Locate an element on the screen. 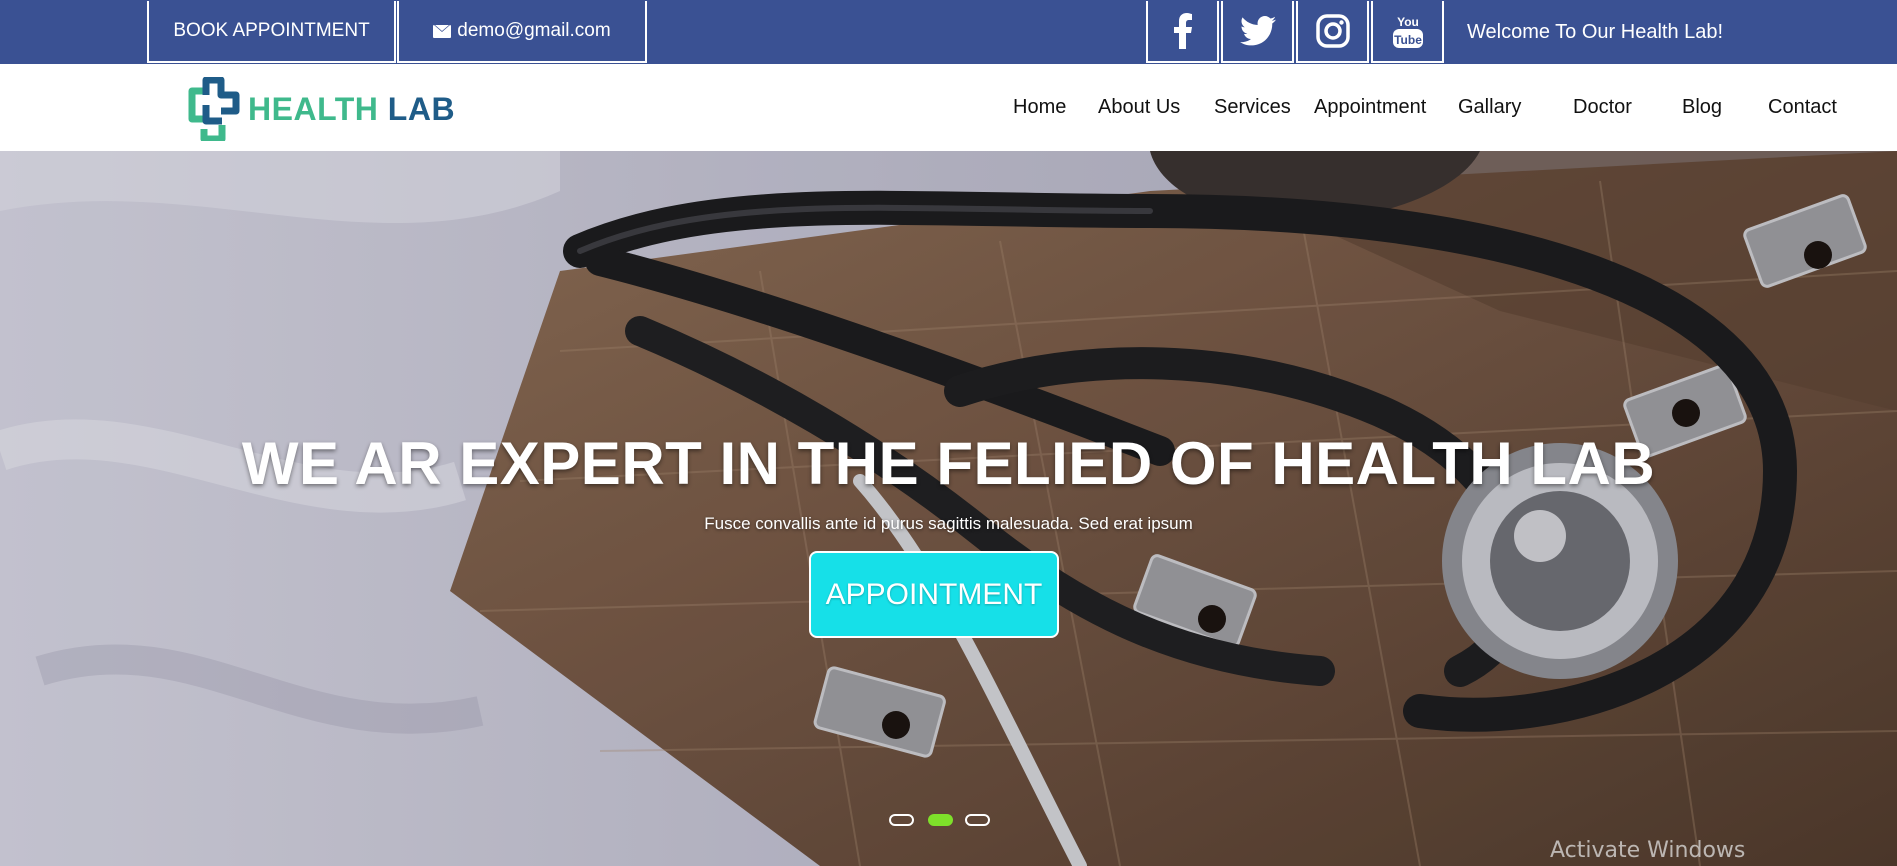 The image size is (1897, 866). twitter-link is located at coordinates (1257, 32).